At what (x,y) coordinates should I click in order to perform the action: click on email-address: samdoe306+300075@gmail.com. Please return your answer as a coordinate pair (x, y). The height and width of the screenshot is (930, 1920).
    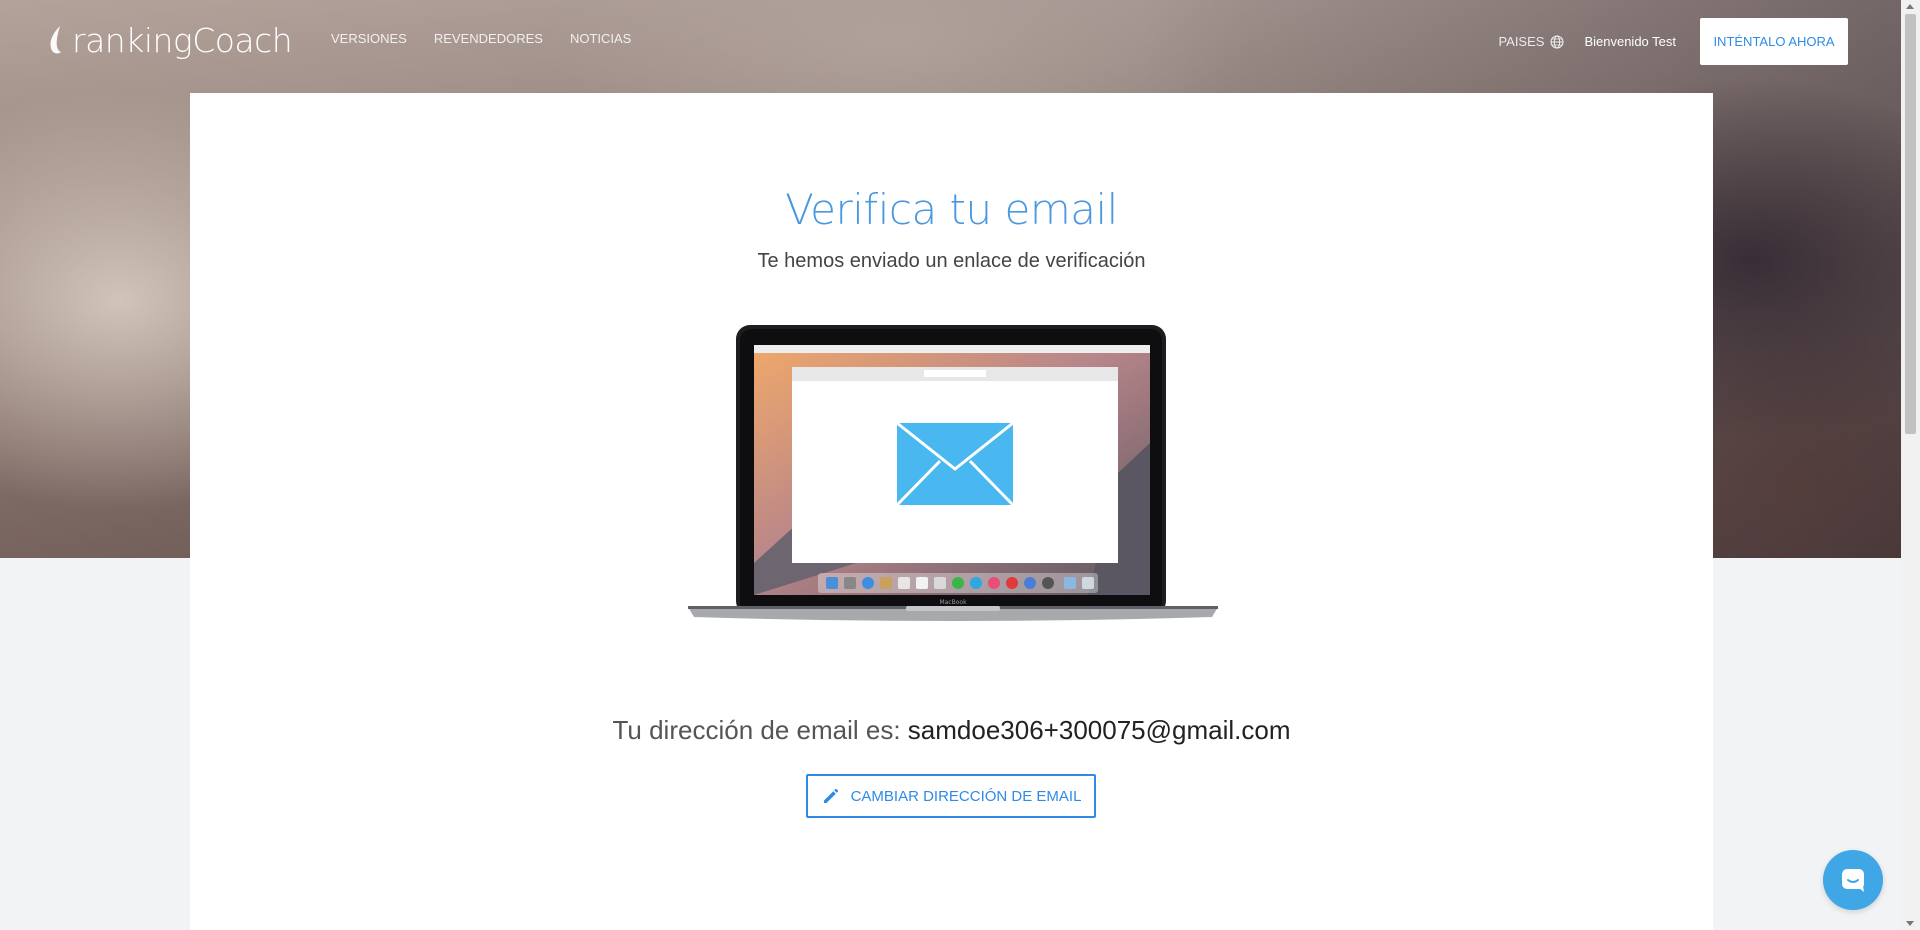
    Looking at the image, I should click on (1099, 730).